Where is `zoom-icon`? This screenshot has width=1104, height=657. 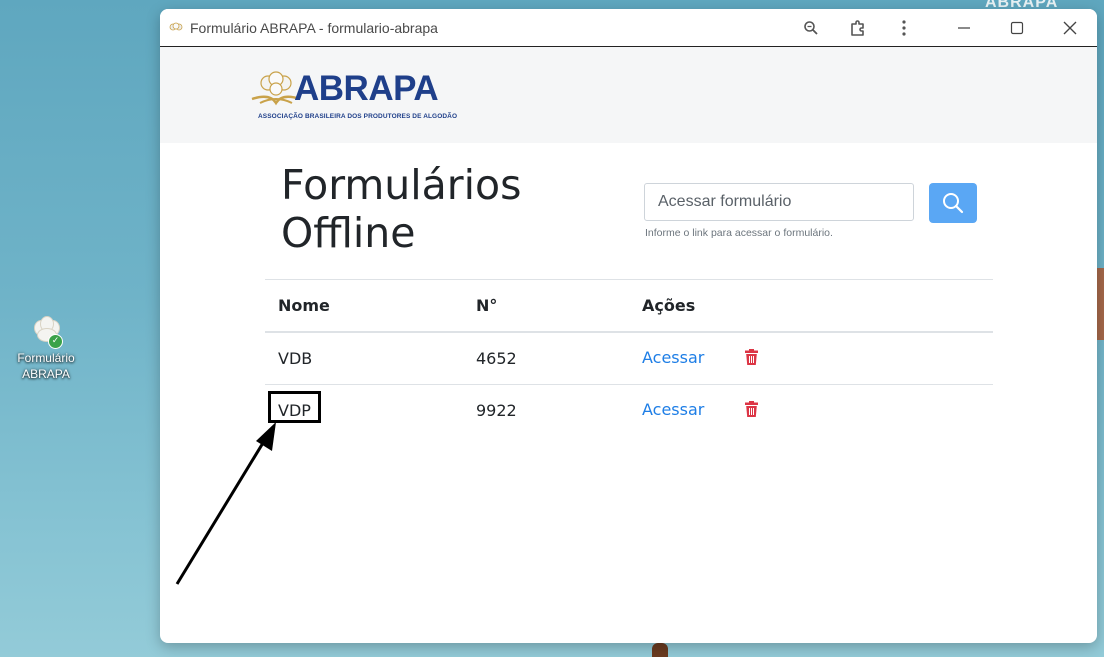
zoom-icon is located at coordinates (811, 27).